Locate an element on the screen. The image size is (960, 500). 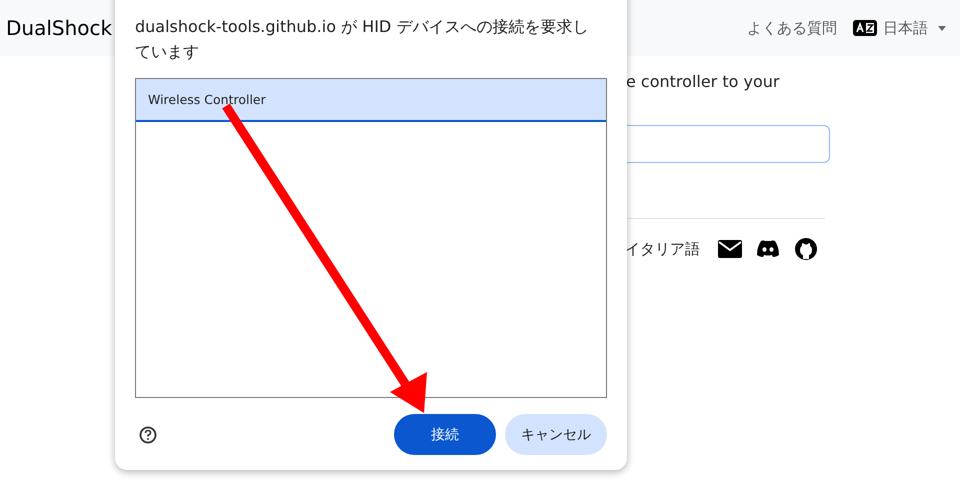
mail-icon is located at coordinates (730, 249).